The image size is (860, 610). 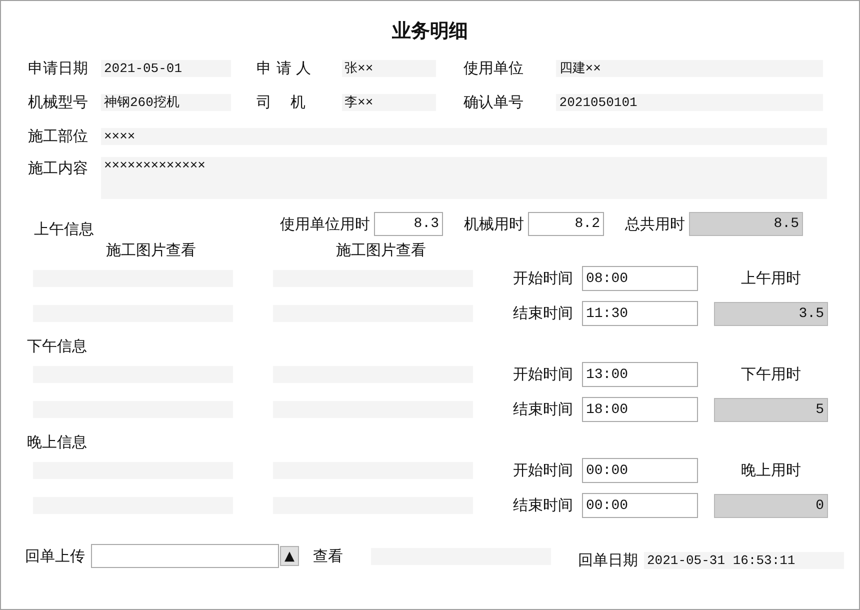 What do you see at coordinates (566, 224) in the screenshot?
I see `input-field: 8.2` at bounding box center [566, 224].